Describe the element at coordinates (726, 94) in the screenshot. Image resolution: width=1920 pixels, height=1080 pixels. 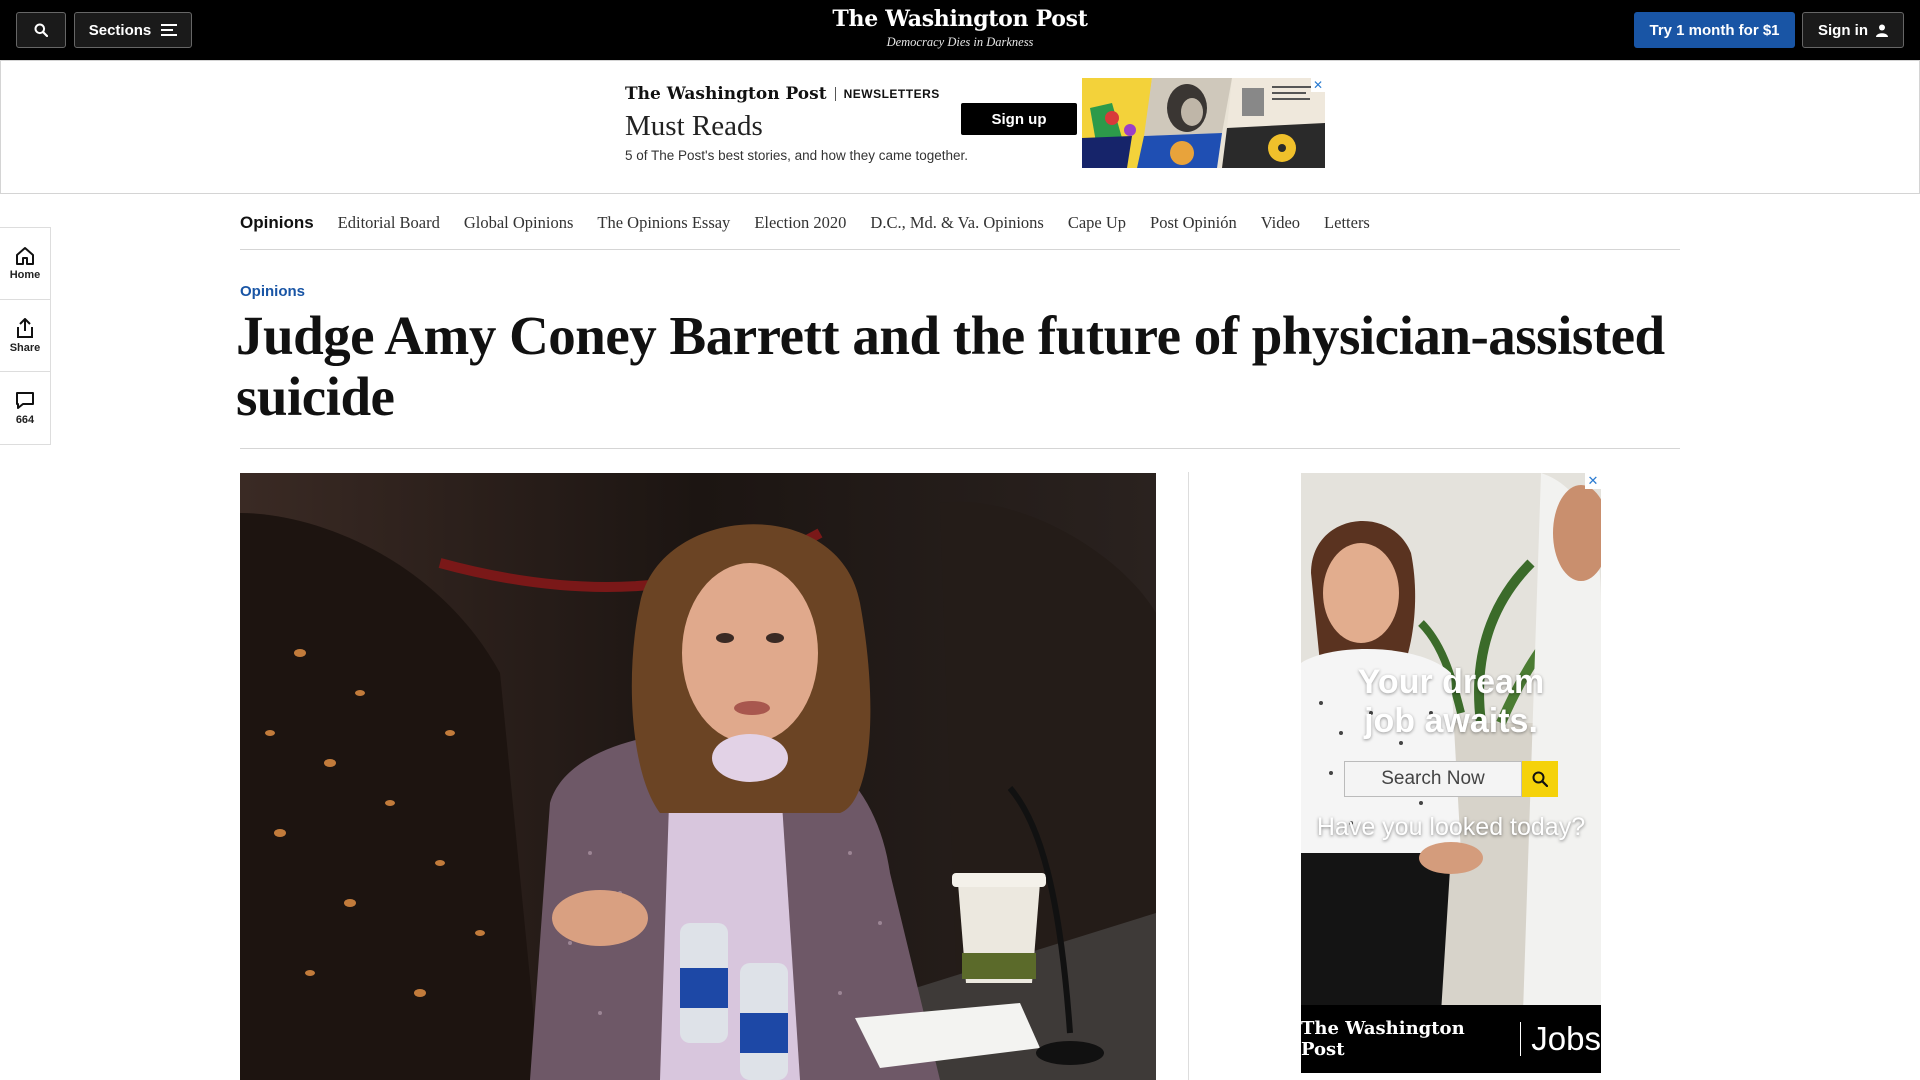
I see `ad-brand-logo: The Washington Post` at that location.